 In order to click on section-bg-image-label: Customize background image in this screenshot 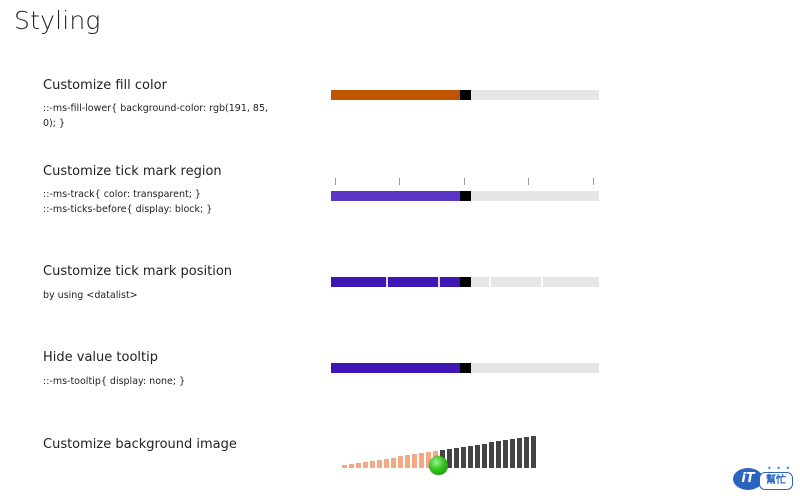, I will do `click(140, 444)`.